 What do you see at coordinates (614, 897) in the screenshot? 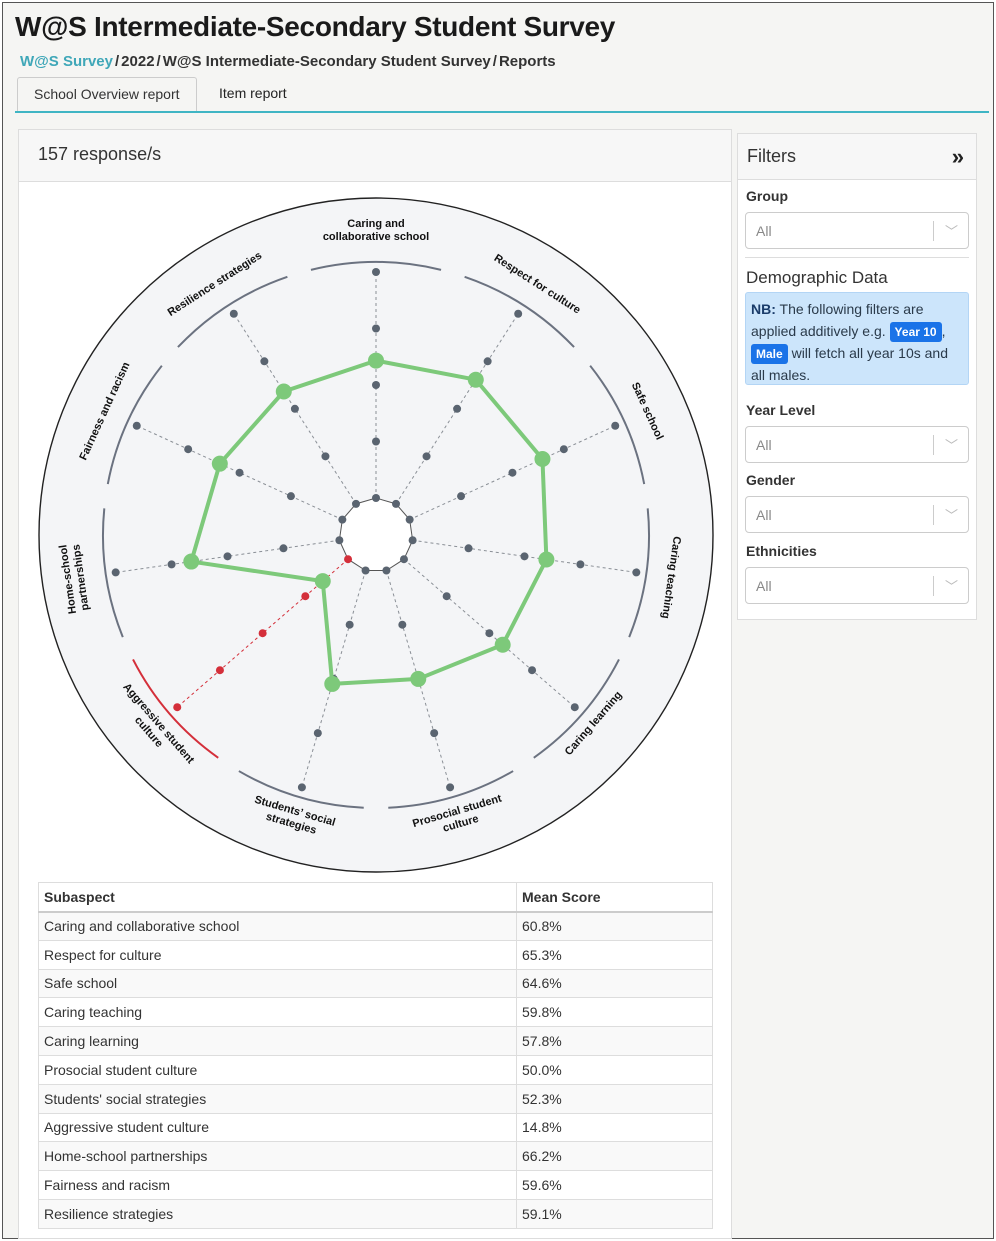
I see `column-header-mean-score: Mean Score` at bounding box center [614, 897].